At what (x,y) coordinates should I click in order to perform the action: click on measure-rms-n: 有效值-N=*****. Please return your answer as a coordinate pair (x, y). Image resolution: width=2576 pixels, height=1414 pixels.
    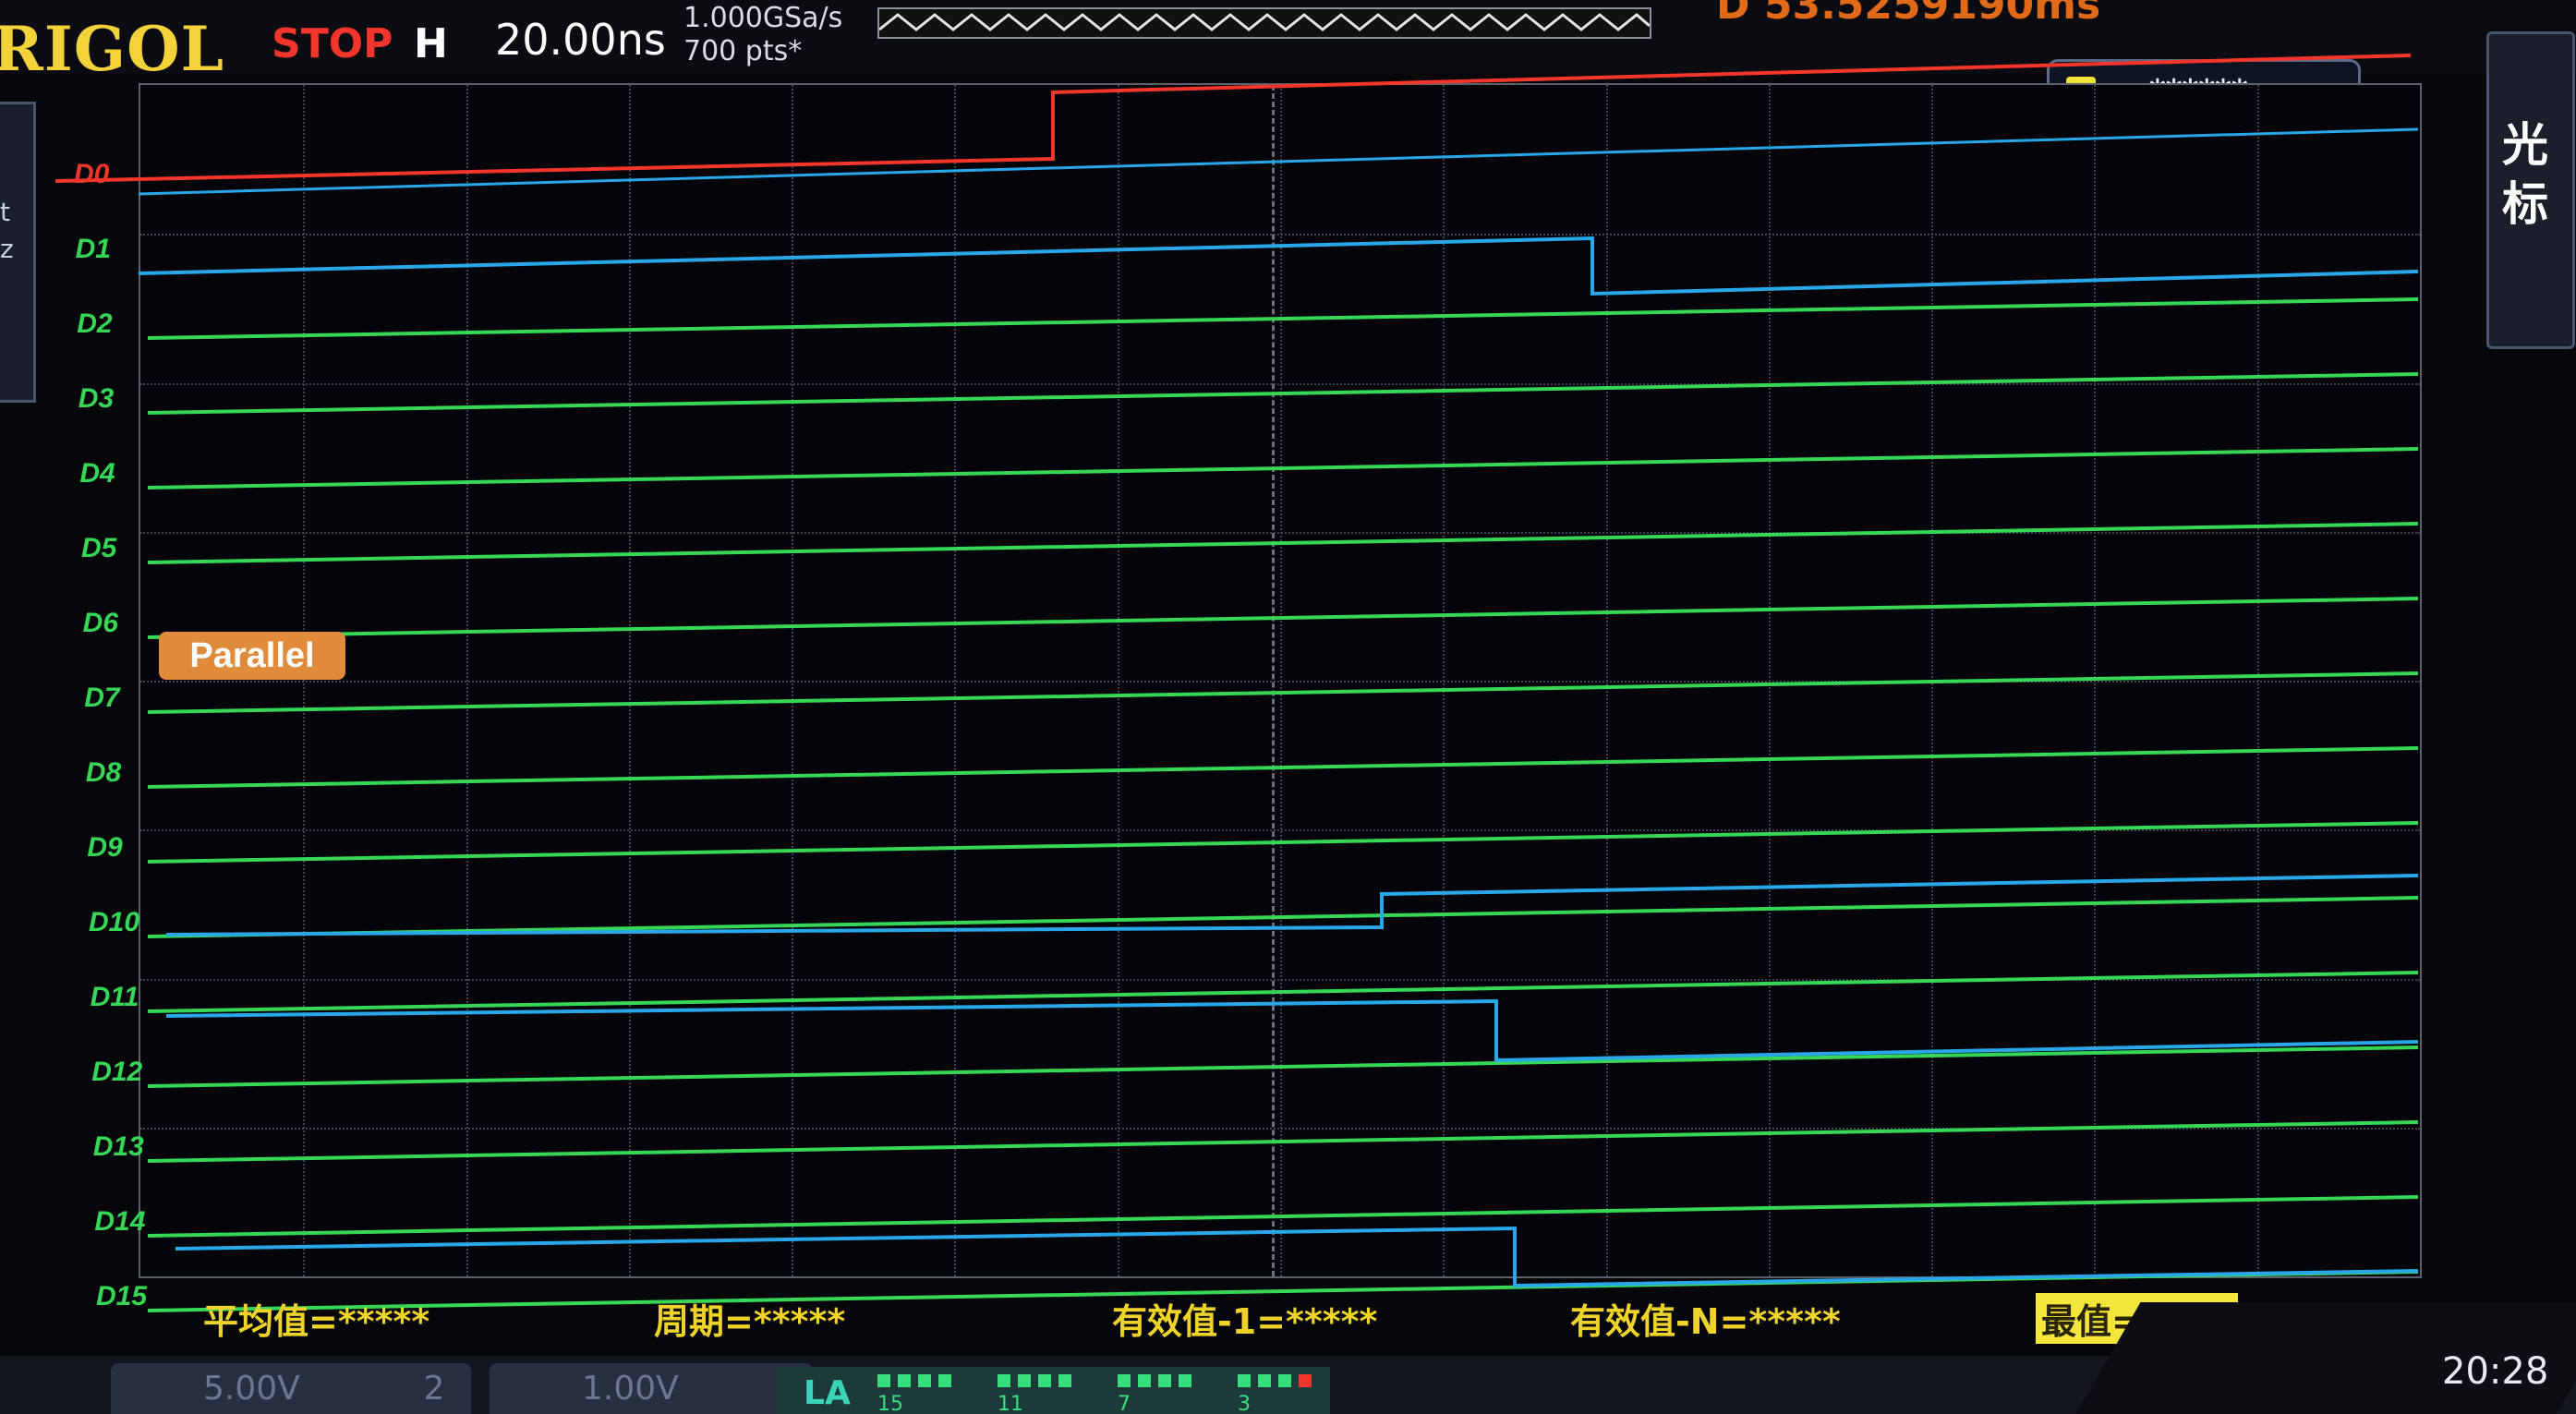
    Looking at the image, I should click on (1705, 1318).